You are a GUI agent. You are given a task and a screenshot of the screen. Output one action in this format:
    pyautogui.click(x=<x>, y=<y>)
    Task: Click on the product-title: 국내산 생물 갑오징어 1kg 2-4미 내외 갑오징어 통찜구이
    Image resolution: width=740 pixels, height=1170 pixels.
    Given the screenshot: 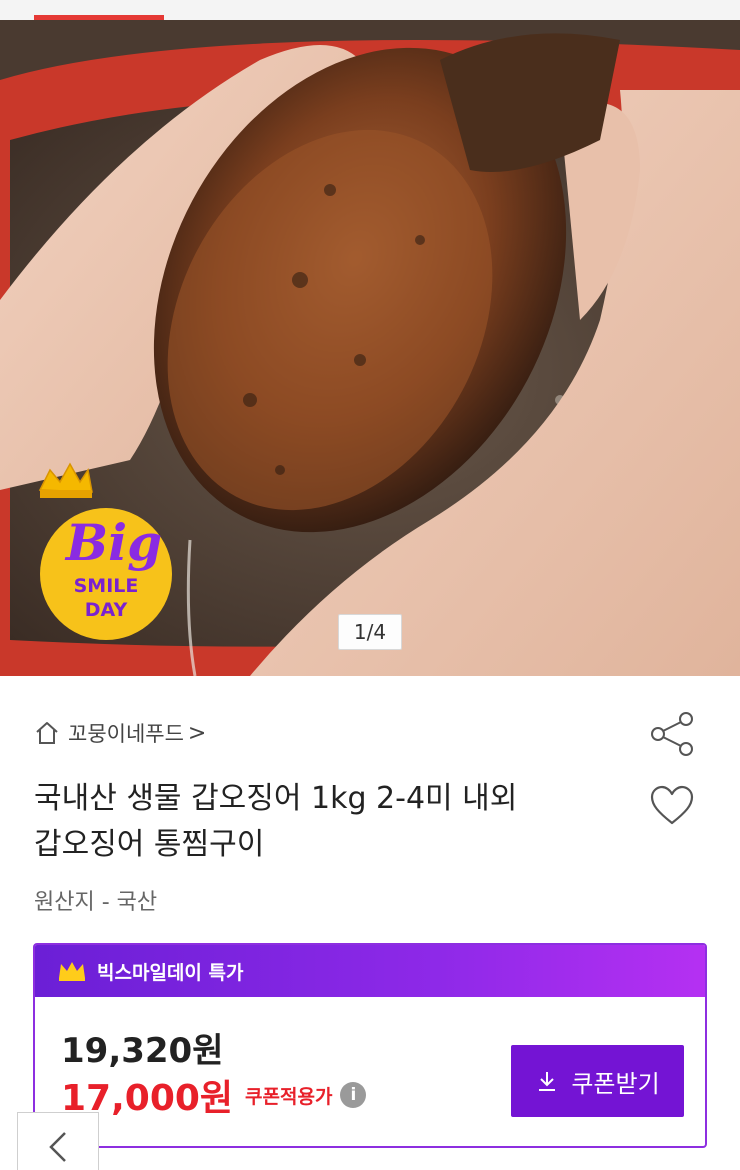 What is the action you would take?
    pyautogui.click(x=324, y=822)
    